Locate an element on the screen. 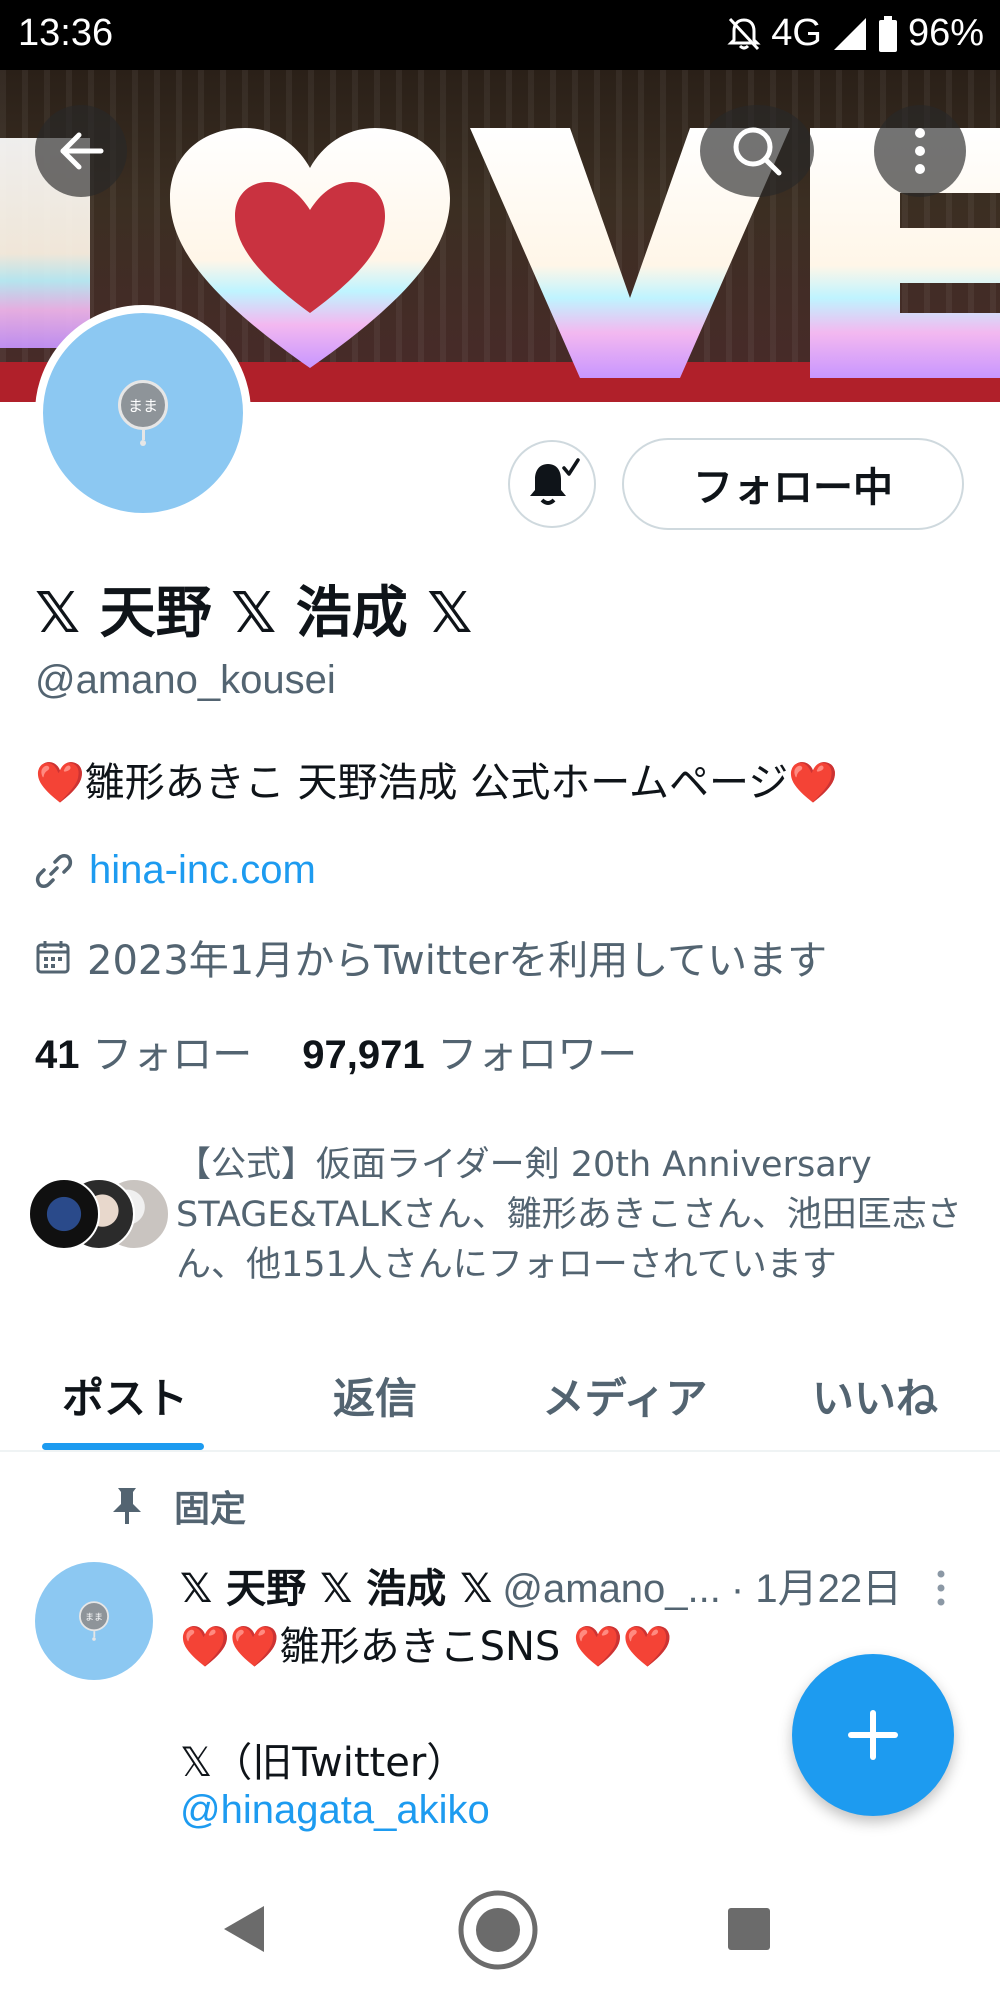  nav-back-icon is located at coordinates (244, 1929).